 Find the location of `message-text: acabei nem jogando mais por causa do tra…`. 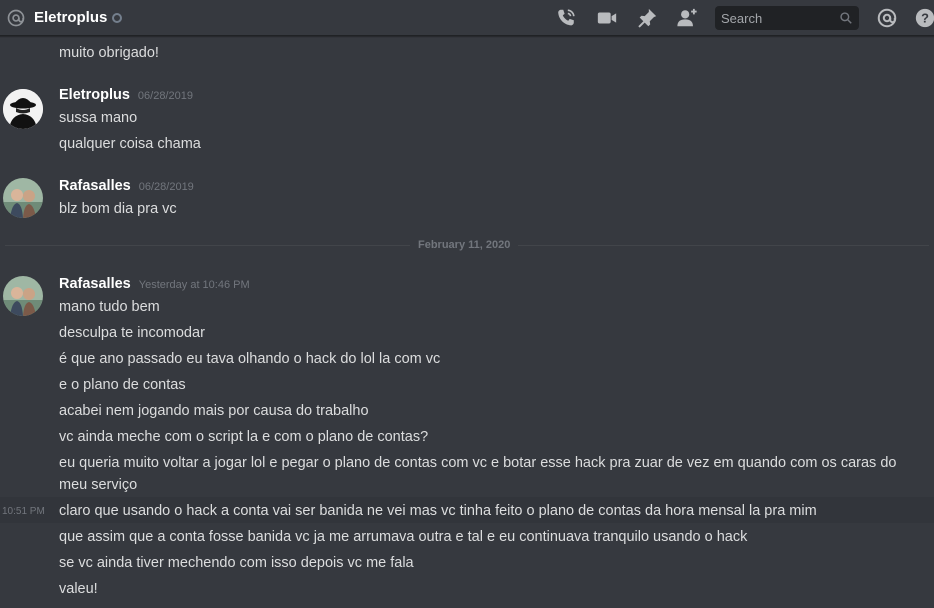

message-text: acabei nem jogando mais por causa do tra… is located at coordinates (214, 411).